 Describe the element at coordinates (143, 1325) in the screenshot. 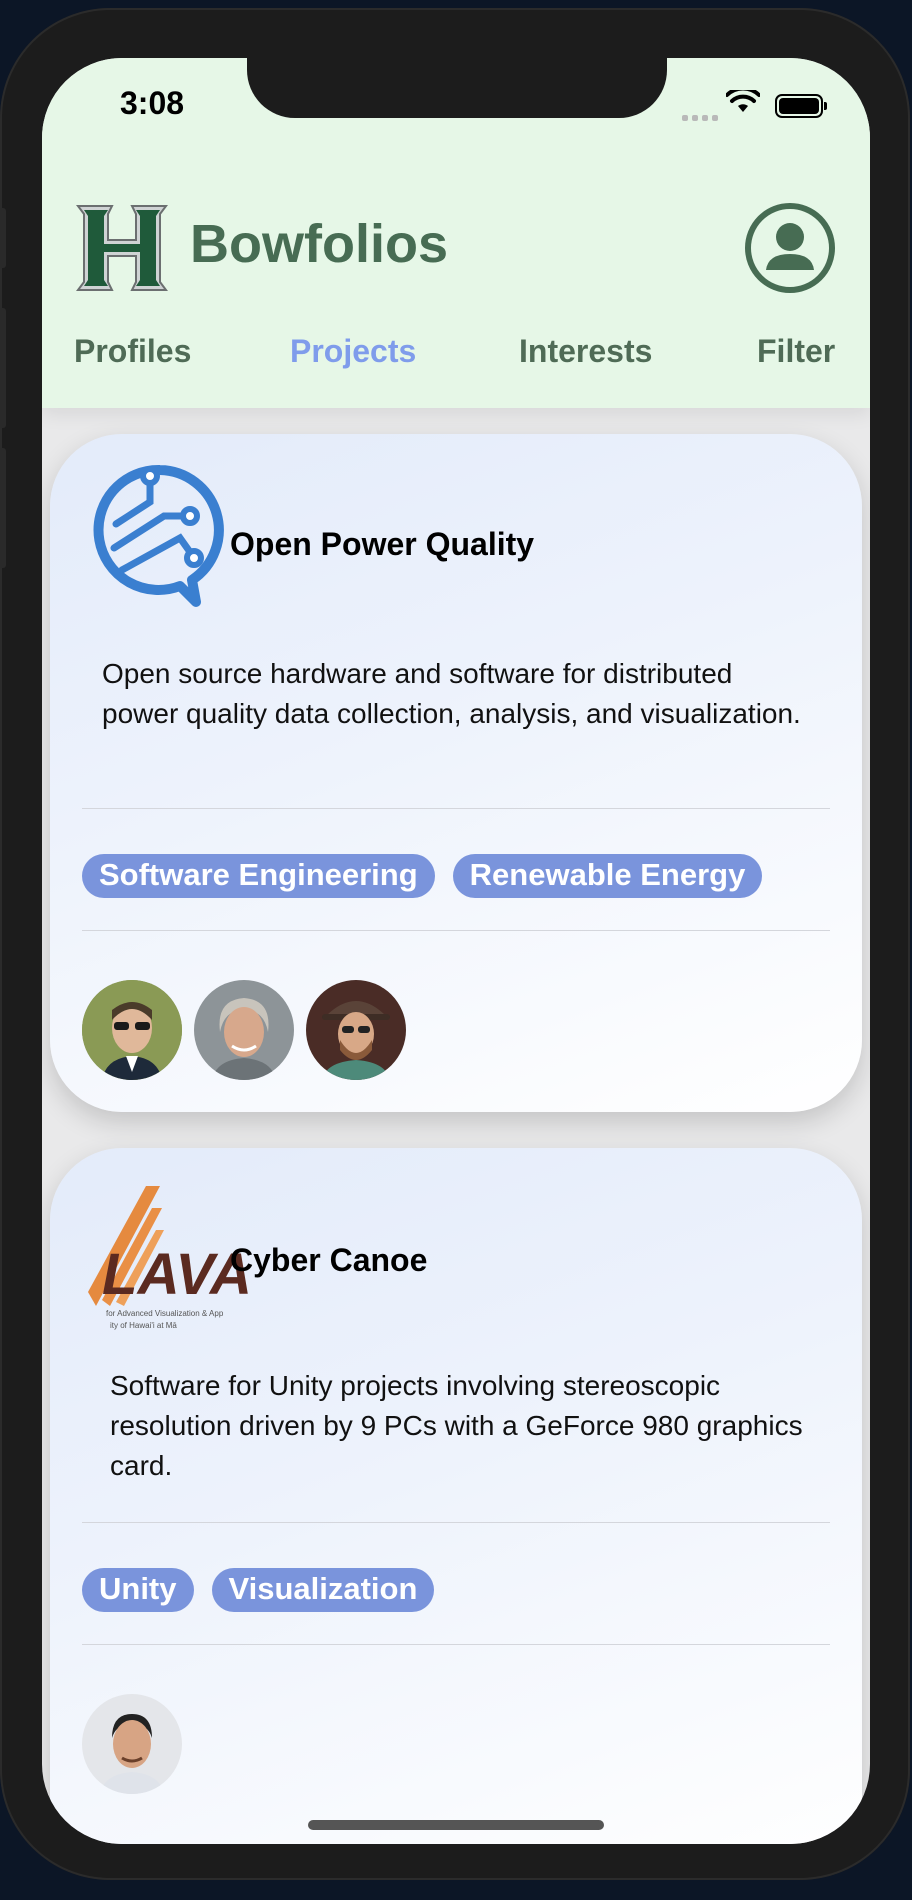

I see `svg-text: ity of Hawai'i at Mā` at that location.